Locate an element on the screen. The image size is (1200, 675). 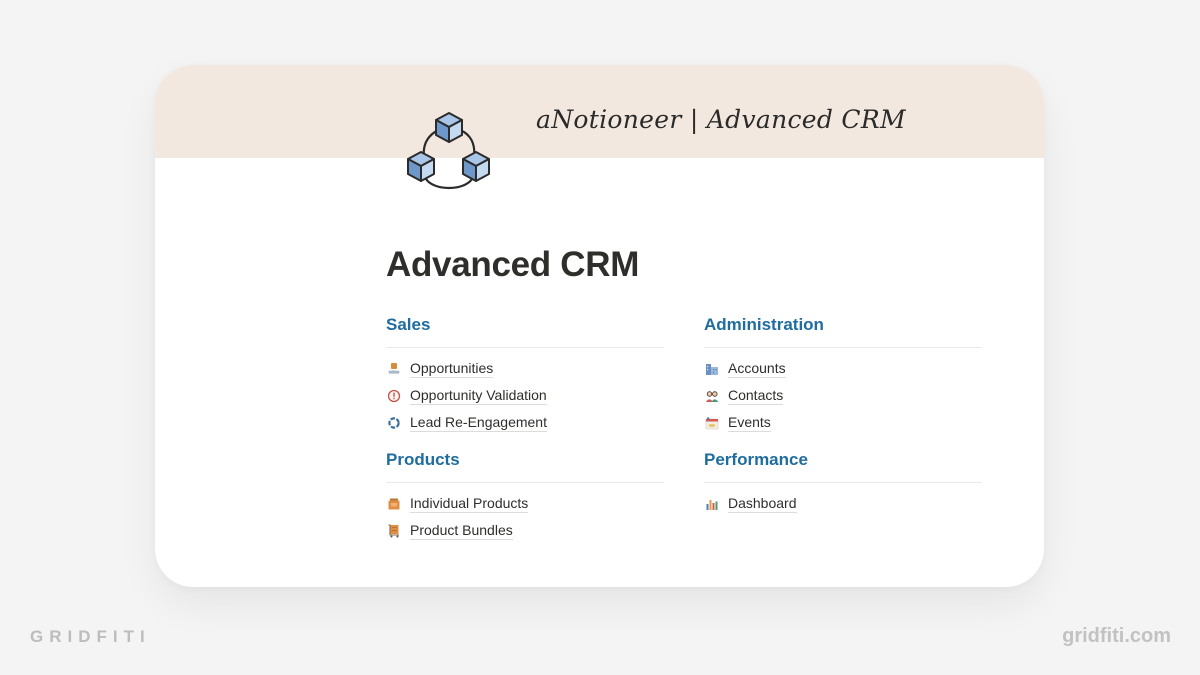
section-heading: Products is located at coordinates (423, 459).